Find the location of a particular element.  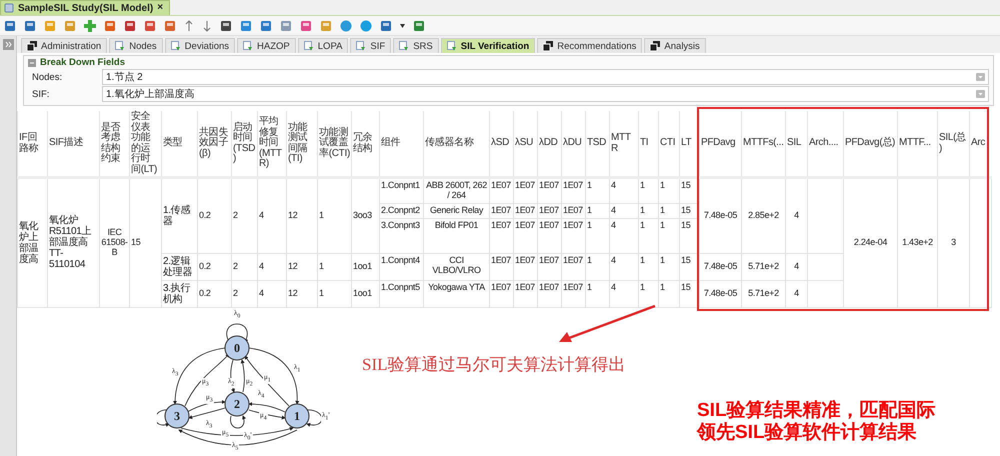

arrow-up-icon is located at coordinates (189, 26).